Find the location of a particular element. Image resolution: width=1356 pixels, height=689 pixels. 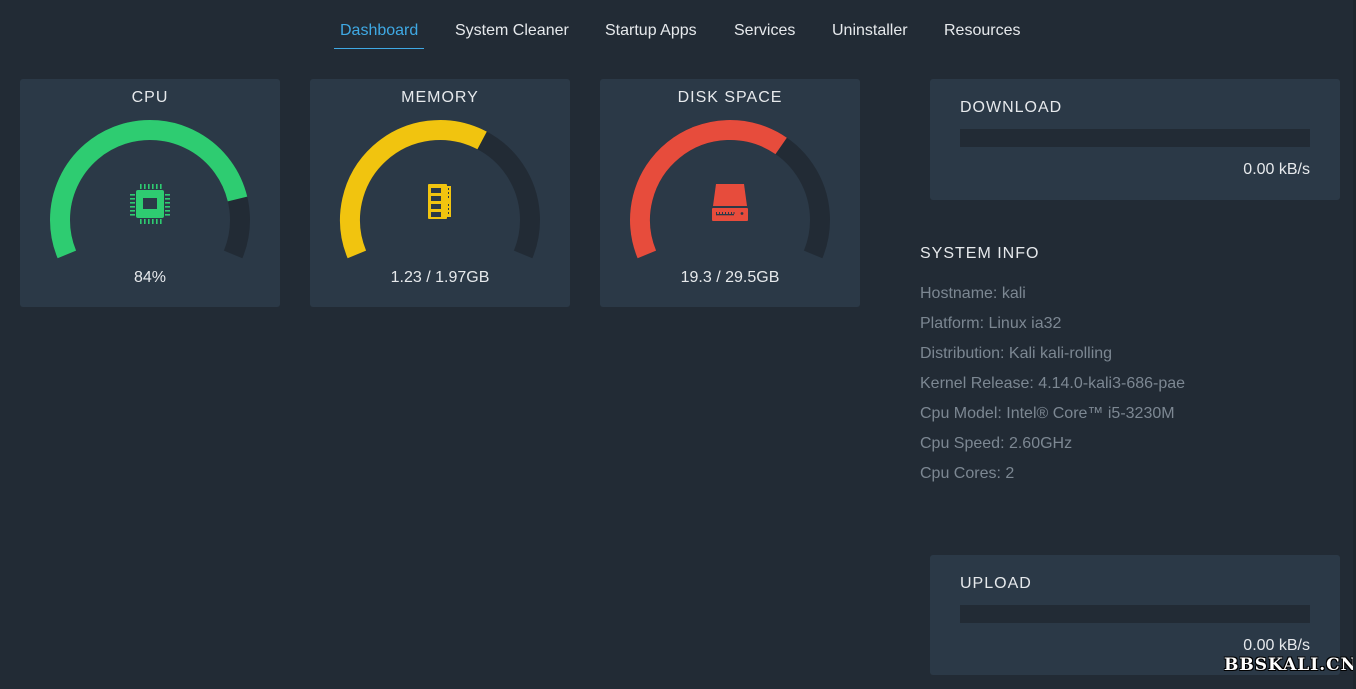

nav-tab-resources: Resources is located at coordinates (982, 35).